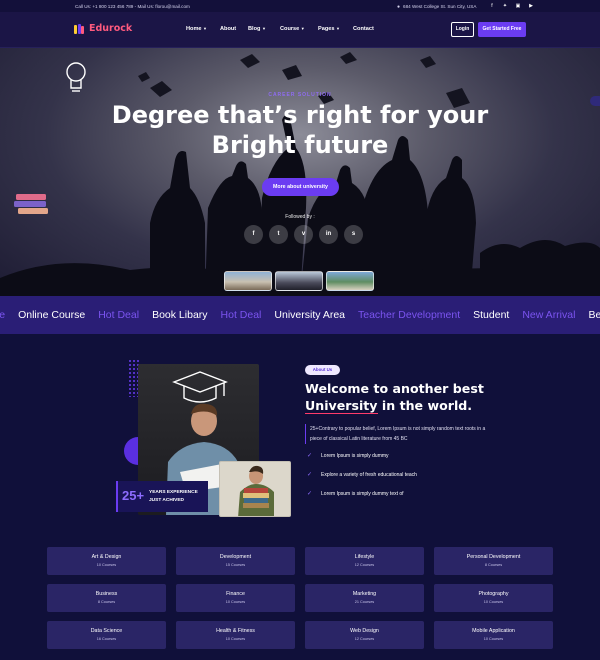 The height and width of the screenshot is (660, 600). What do you see at coordinates (106, 594) in the screenshot?
I see `category-name: Business` at bounding box center [106, 594].